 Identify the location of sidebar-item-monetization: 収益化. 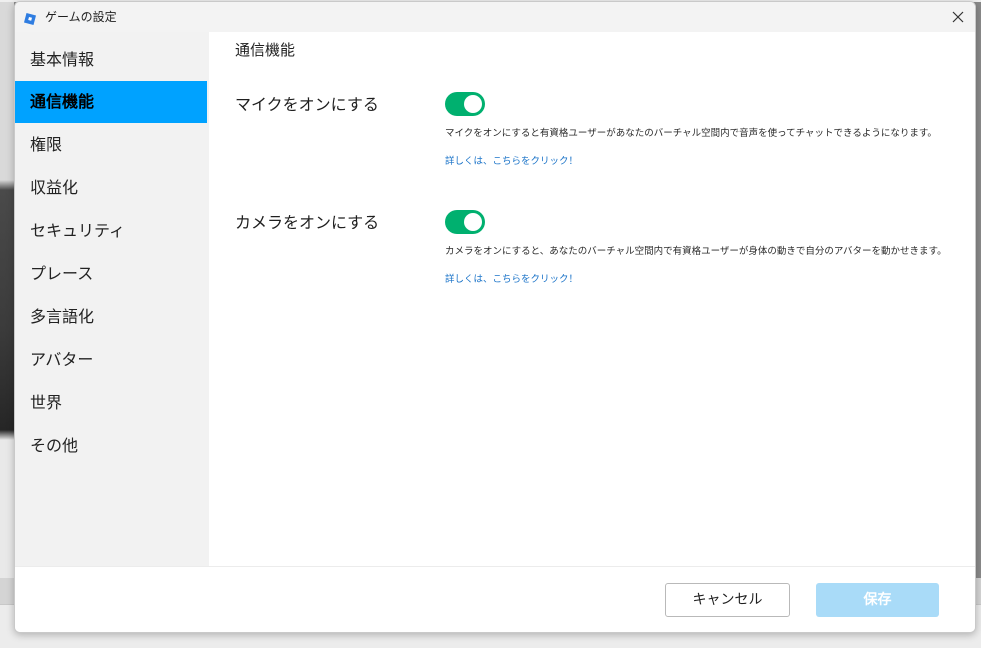
(111, 188).